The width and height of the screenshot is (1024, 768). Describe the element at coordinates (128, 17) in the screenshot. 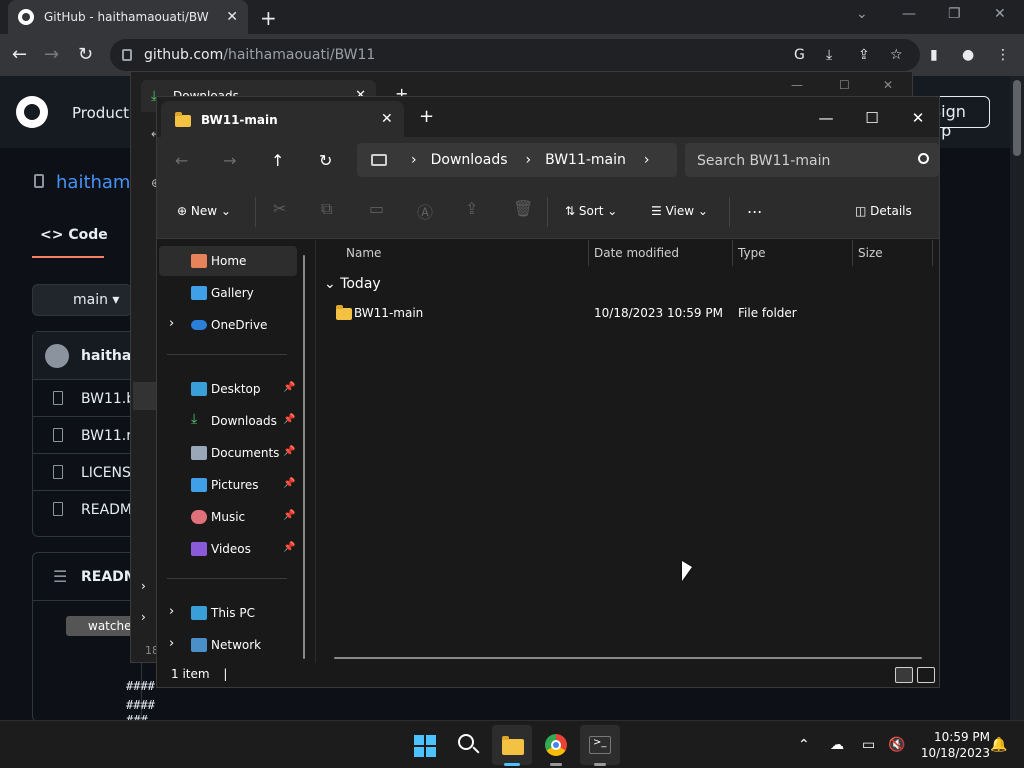

I see `chrome-tab-github: GitHub - haithamaouati/BW11: ✕` at that location.